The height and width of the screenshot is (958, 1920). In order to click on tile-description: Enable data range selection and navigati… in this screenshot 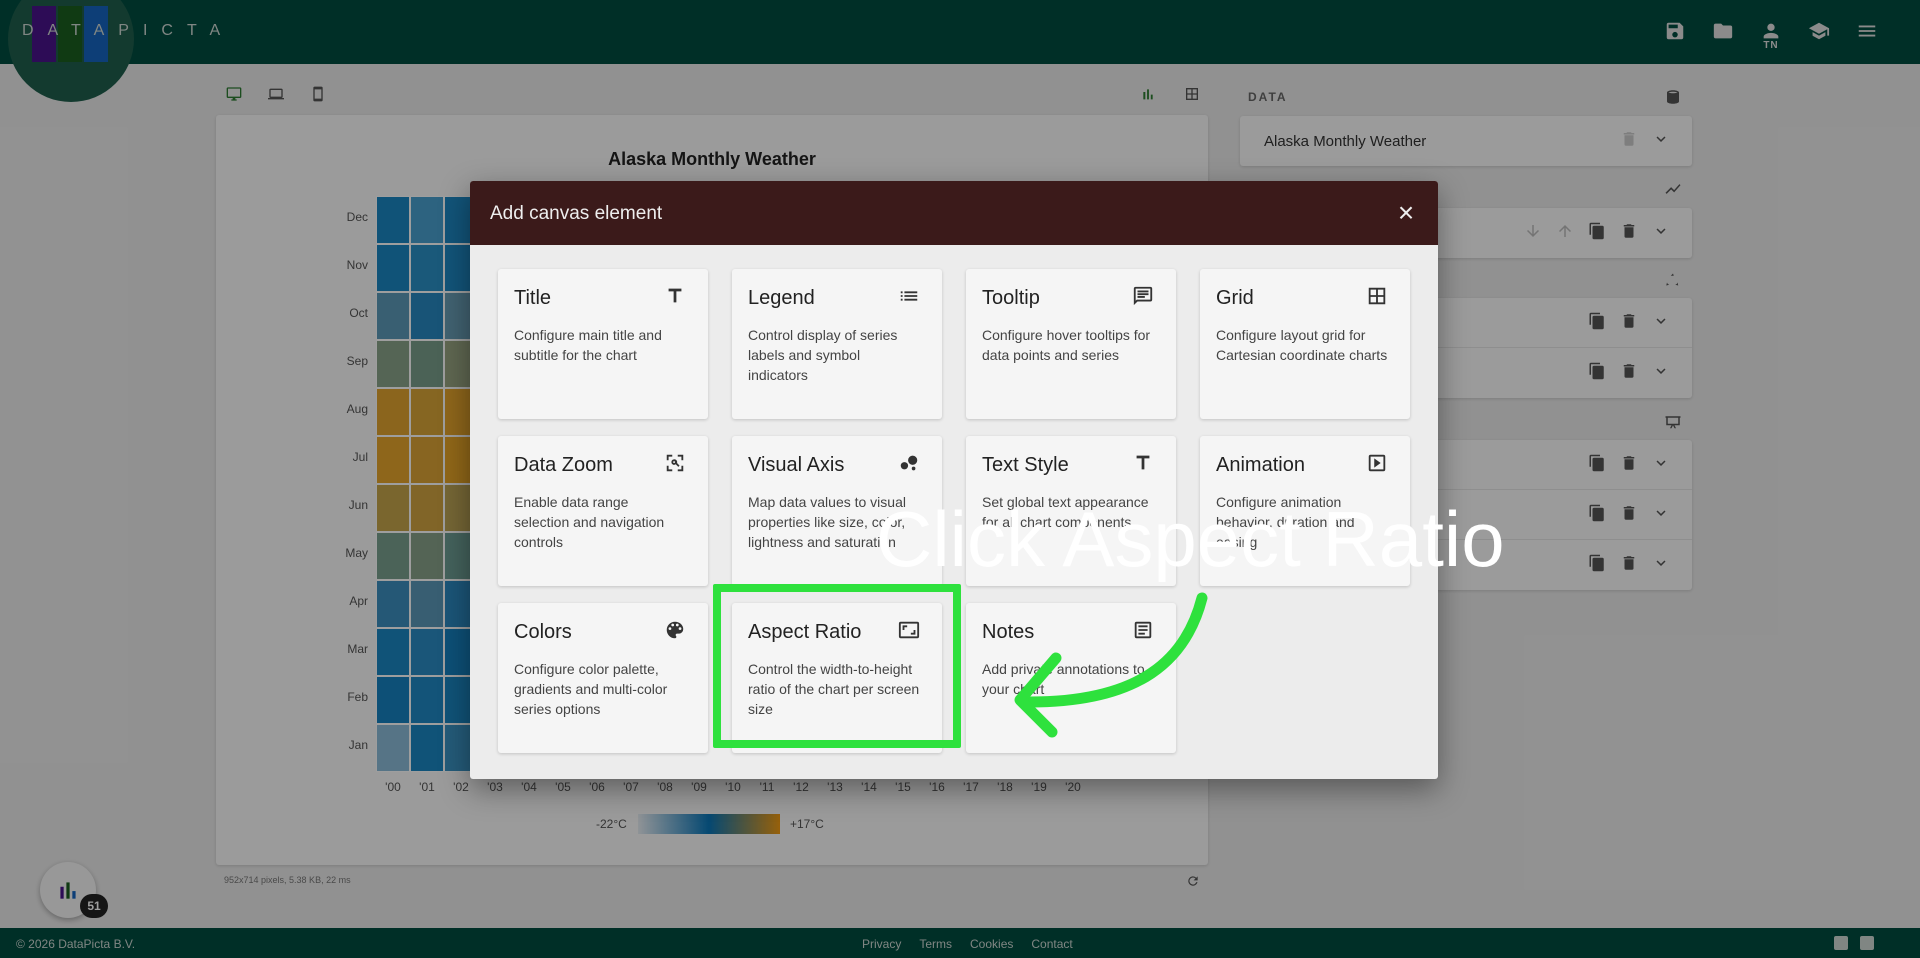, I will do `click(589, 522)`.